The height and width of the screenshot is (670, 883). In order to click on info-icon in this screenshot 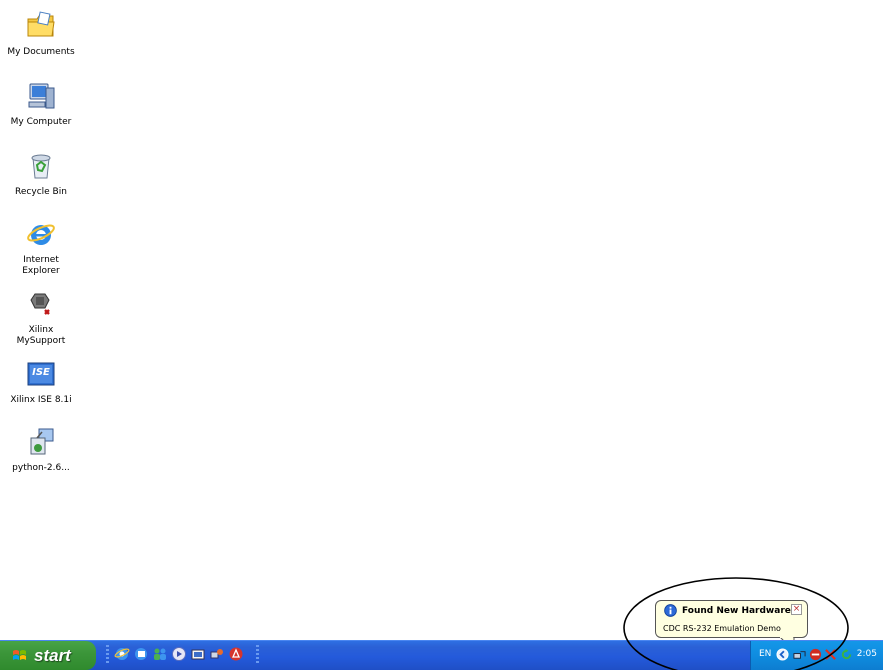, I will do `click(670, 610)`.